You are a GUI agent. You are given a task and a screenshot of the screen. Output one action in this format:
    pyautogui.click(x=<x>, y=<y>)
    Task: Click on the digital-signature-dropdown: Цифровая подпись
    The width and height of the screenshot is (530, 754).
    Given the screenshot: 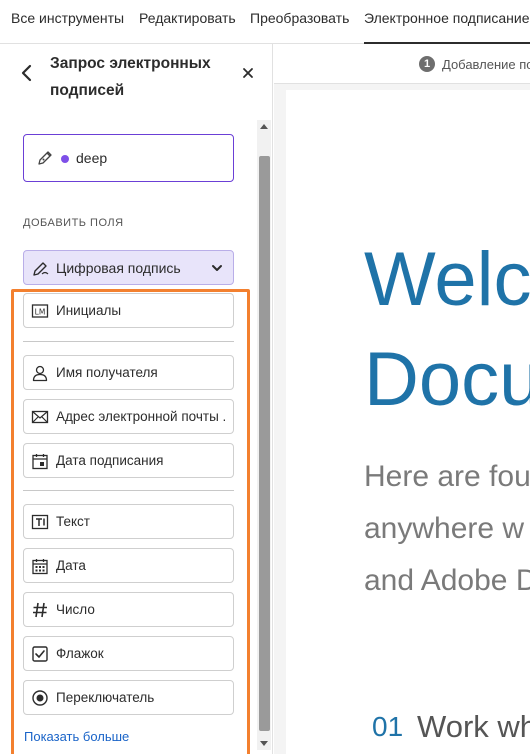 What is the action you would take?
    pyautogui.click(x=128, y=267)
    